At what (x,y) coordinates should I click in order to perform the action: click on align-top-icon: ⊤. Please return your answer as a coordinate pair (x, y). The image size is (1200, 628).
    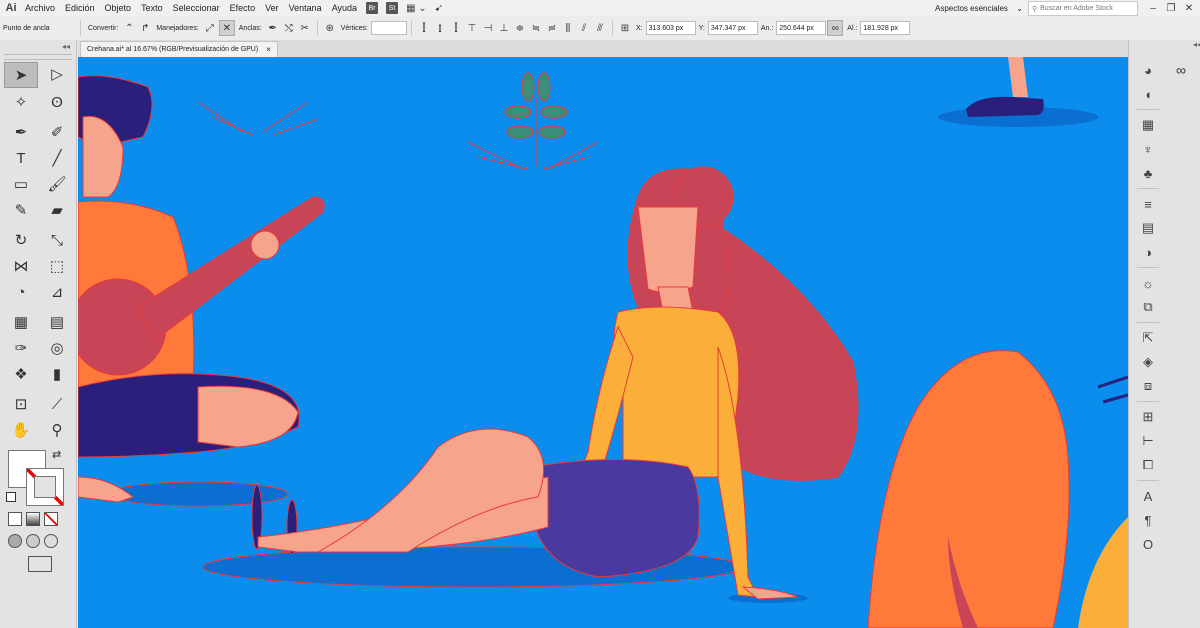
    Looking at the image, I should click on (472, 28).